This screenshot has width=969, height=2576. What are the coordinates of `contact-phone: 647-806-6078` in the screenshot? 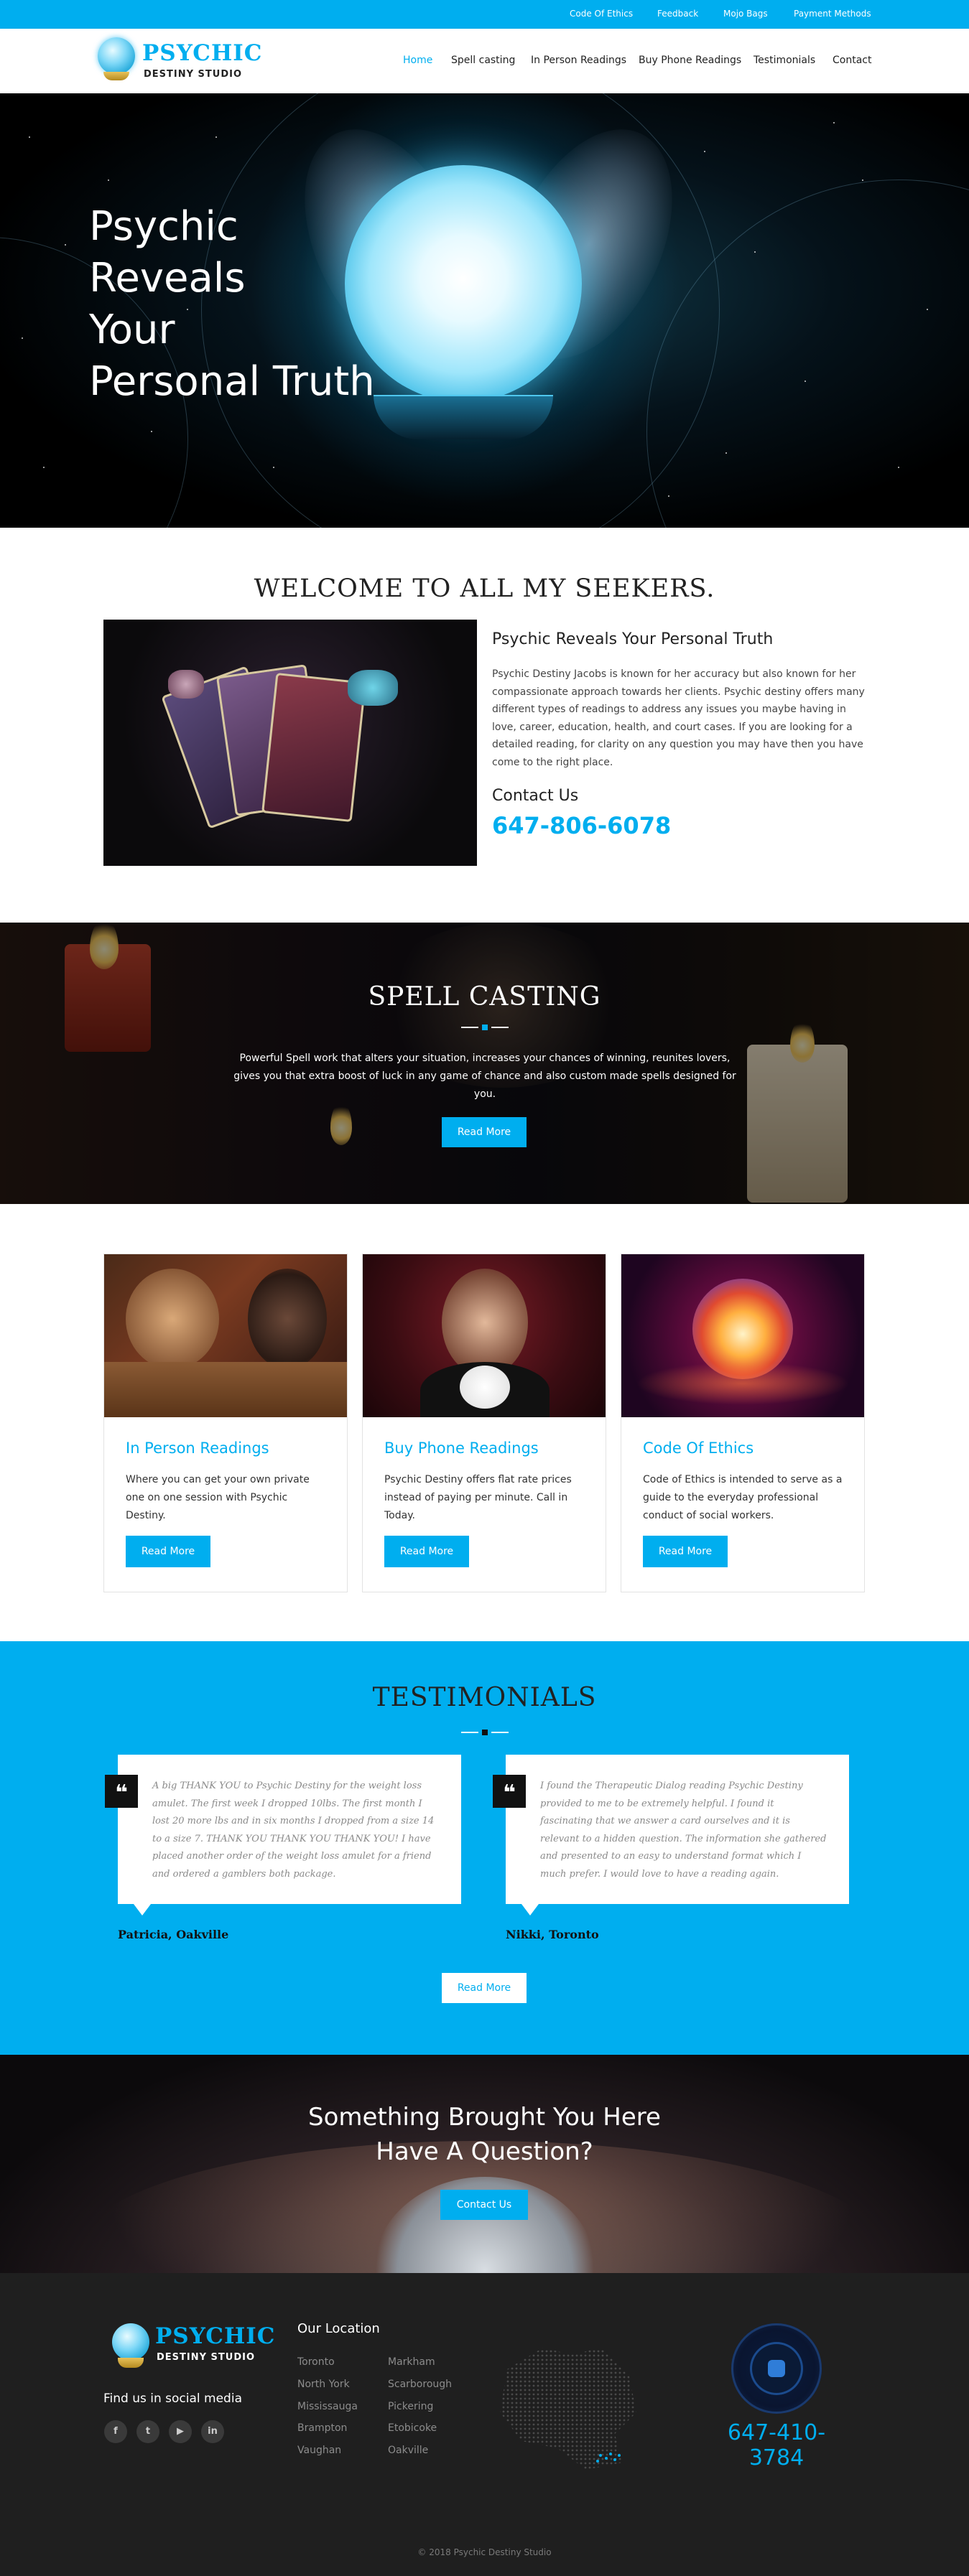 It's located at (581, 825).